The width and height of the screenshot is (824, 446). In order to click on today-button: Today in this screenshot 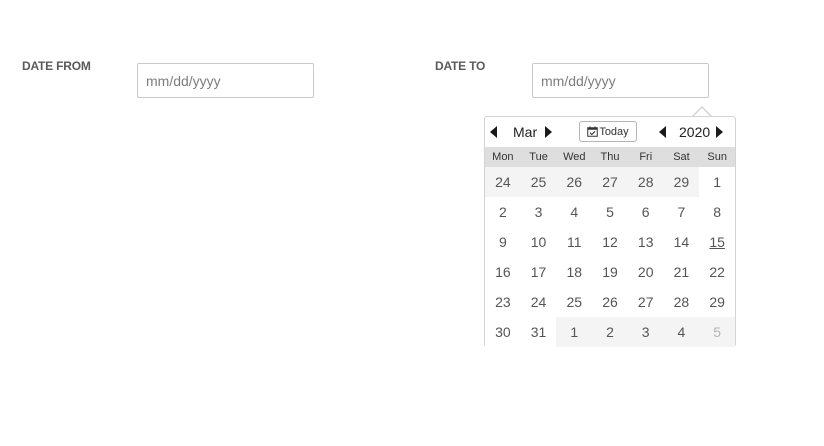, I will do `click(608, 131)`.